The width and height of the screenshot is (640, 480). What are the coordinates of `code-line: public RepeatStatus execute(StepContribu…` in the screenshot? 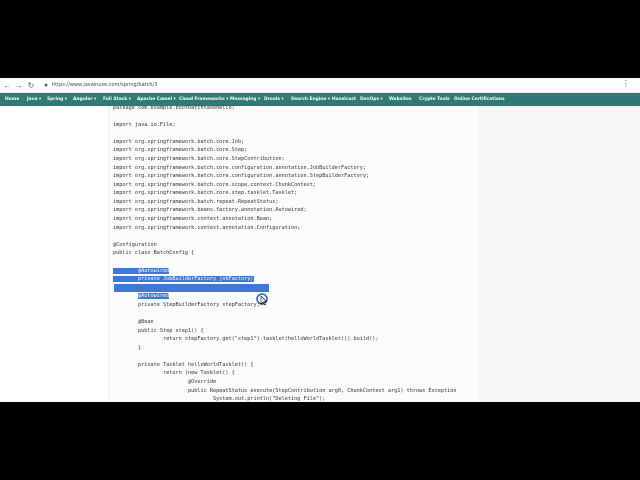 It's located at (285, 390).